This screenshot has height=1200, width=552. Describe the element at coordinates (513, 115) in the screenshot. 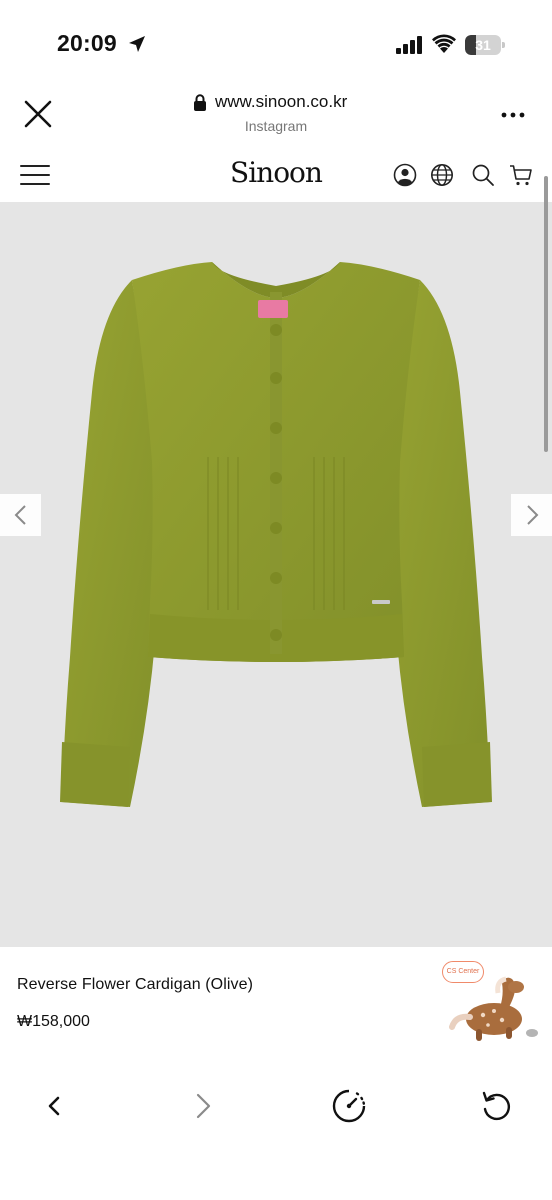

I see `more-options-icon` at that location.